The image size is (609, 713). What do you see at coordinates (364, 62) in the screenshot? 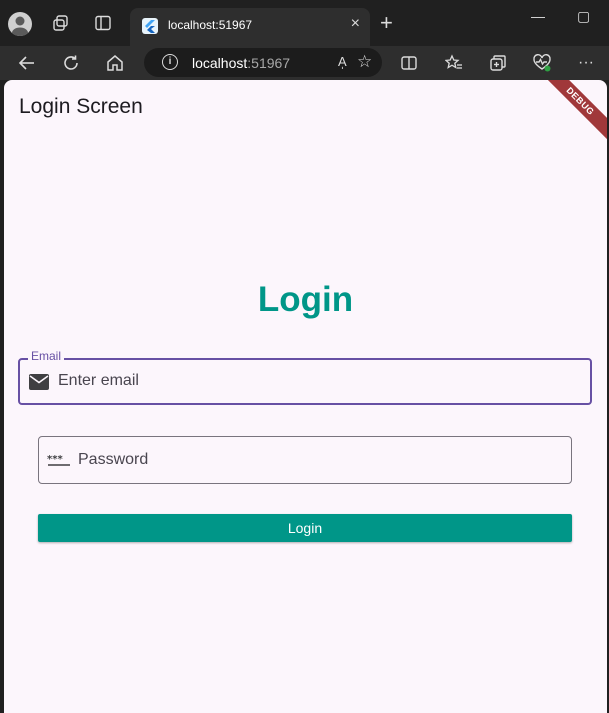
I see `favorite-star-icon: ☆` at bounding box center [364, 62].